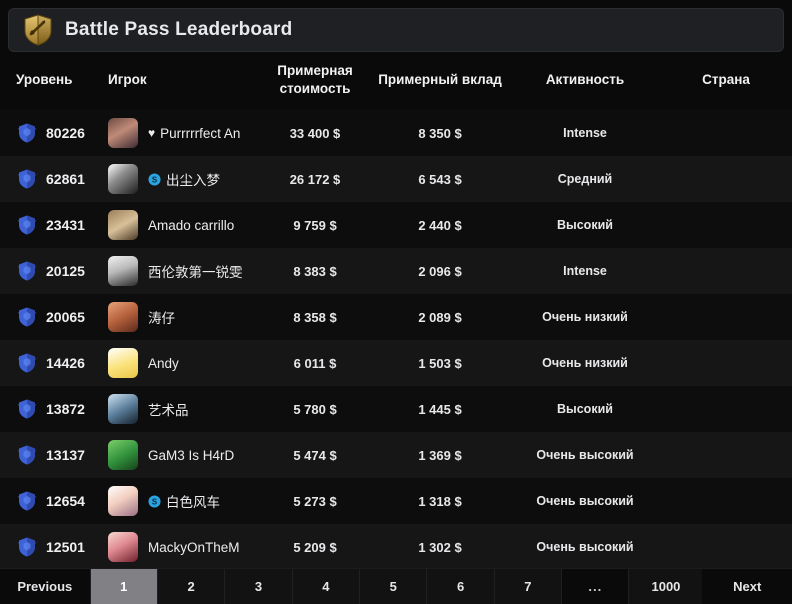 The height and width of the screenshot is (604, 792). I want to click on heart-icon: ♥, so click(152, 133).